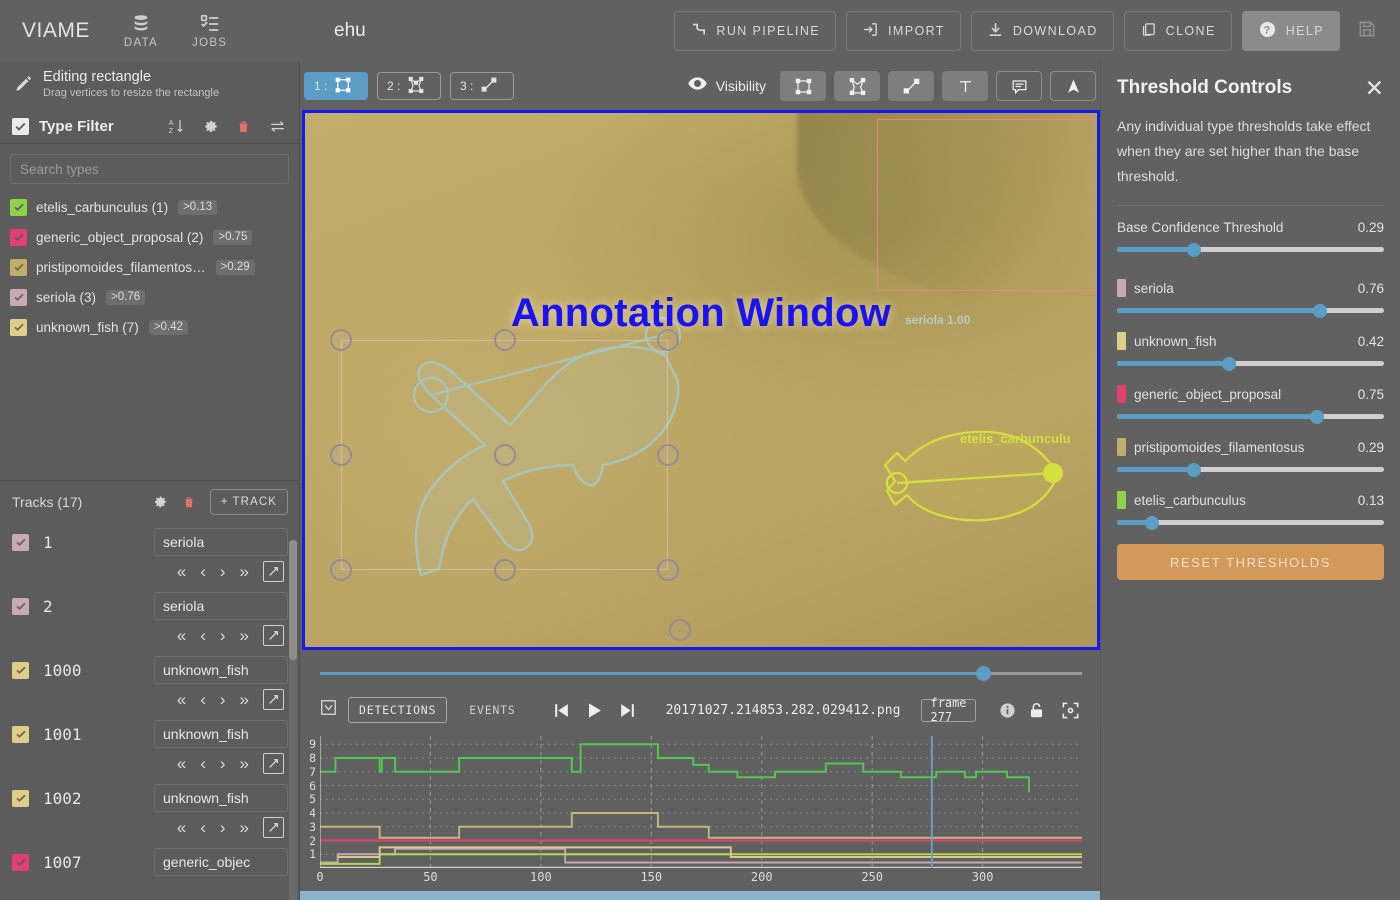  Describe the element at coordinates (1177, 31) in the screenshot. I see `clone-button: CLONE` at that location.